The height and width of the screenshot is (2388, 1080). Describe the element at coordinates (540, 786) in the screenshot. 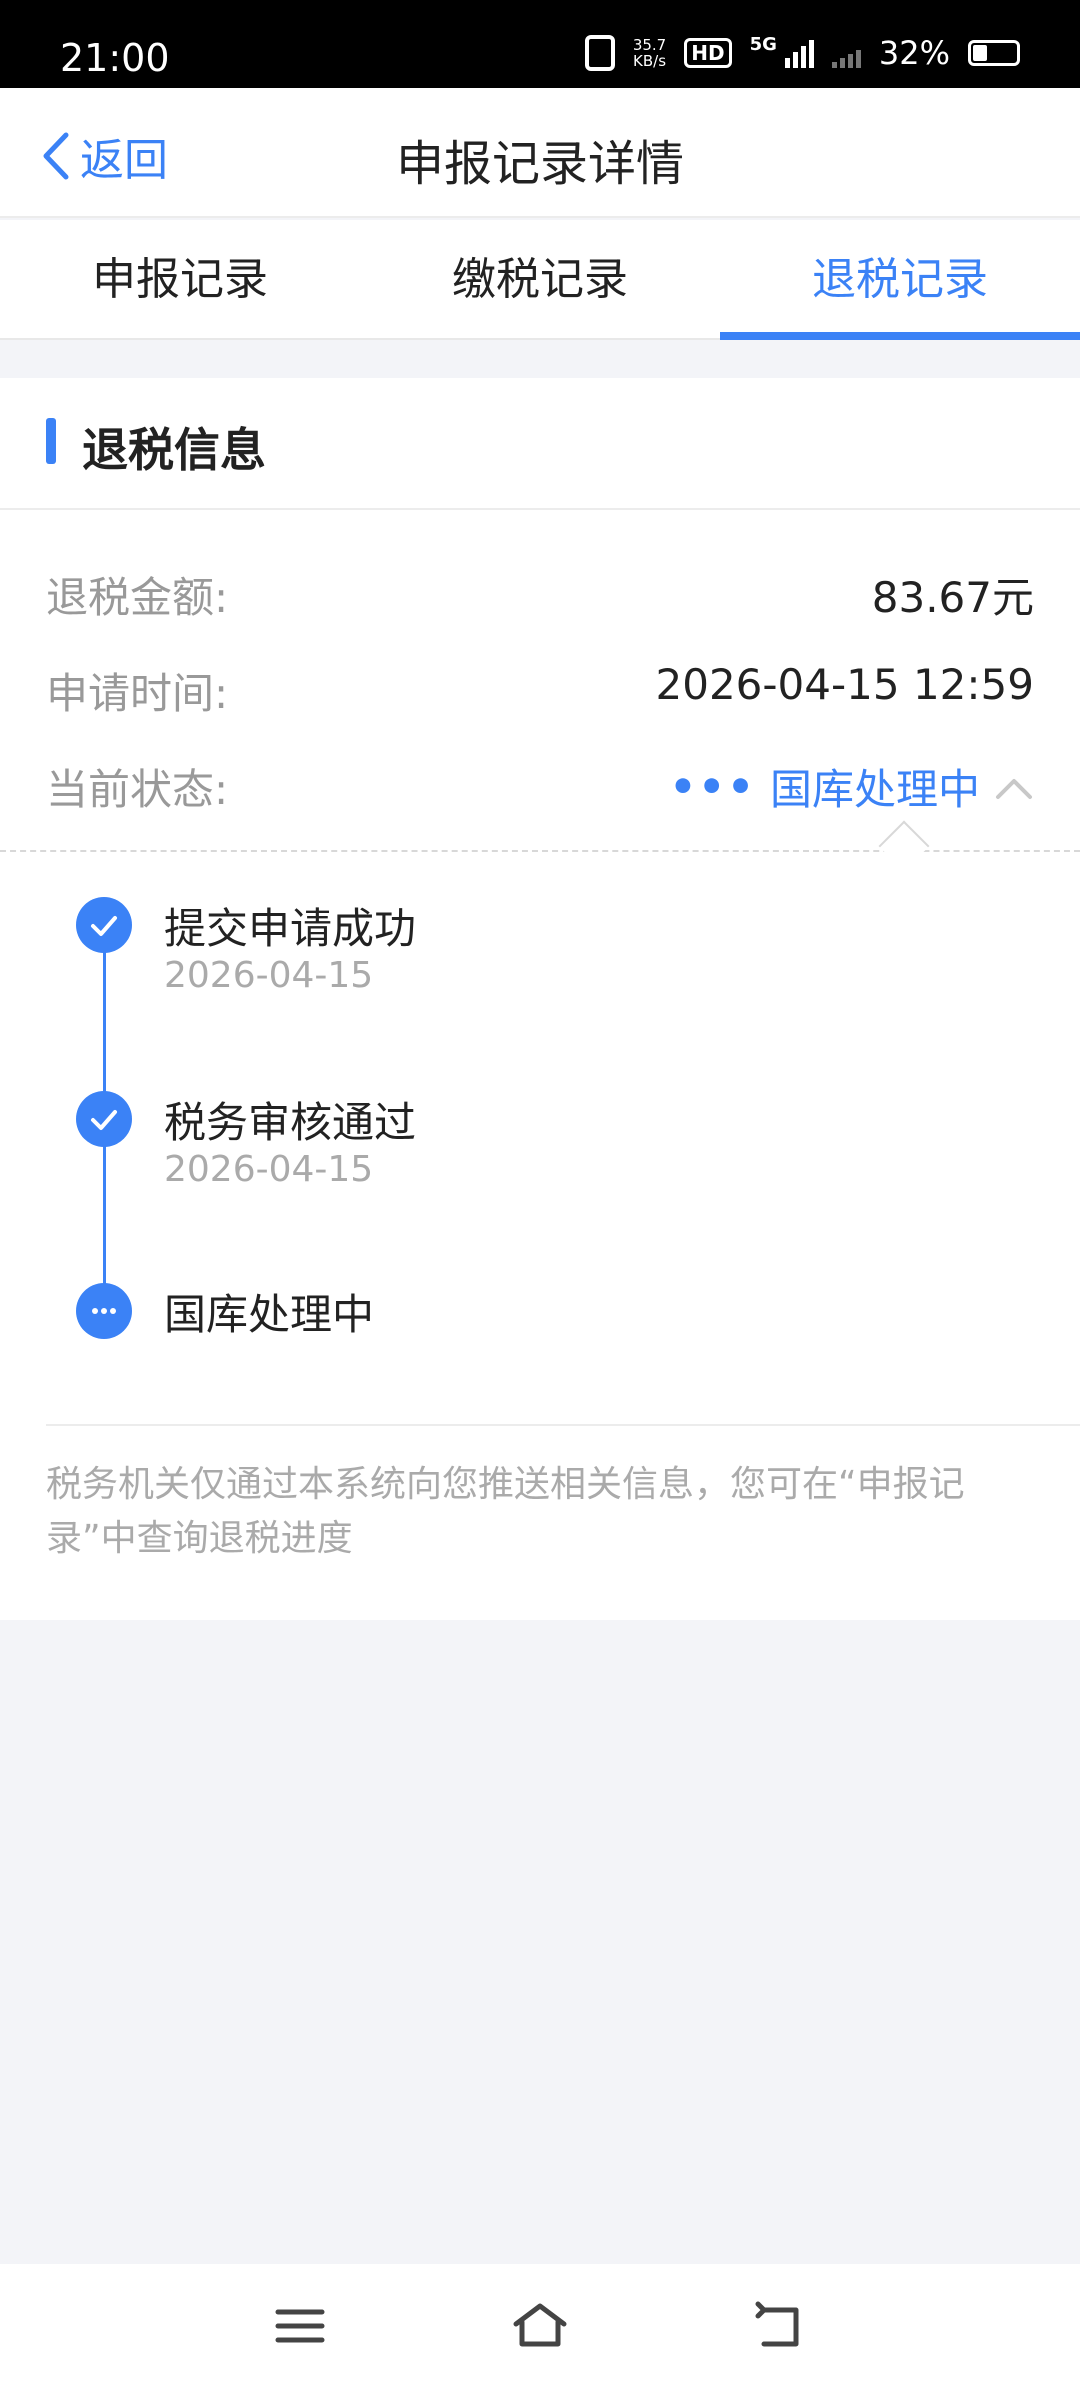

I see `current-status-row: 当前状态: ••• 国库处理中` at that location.